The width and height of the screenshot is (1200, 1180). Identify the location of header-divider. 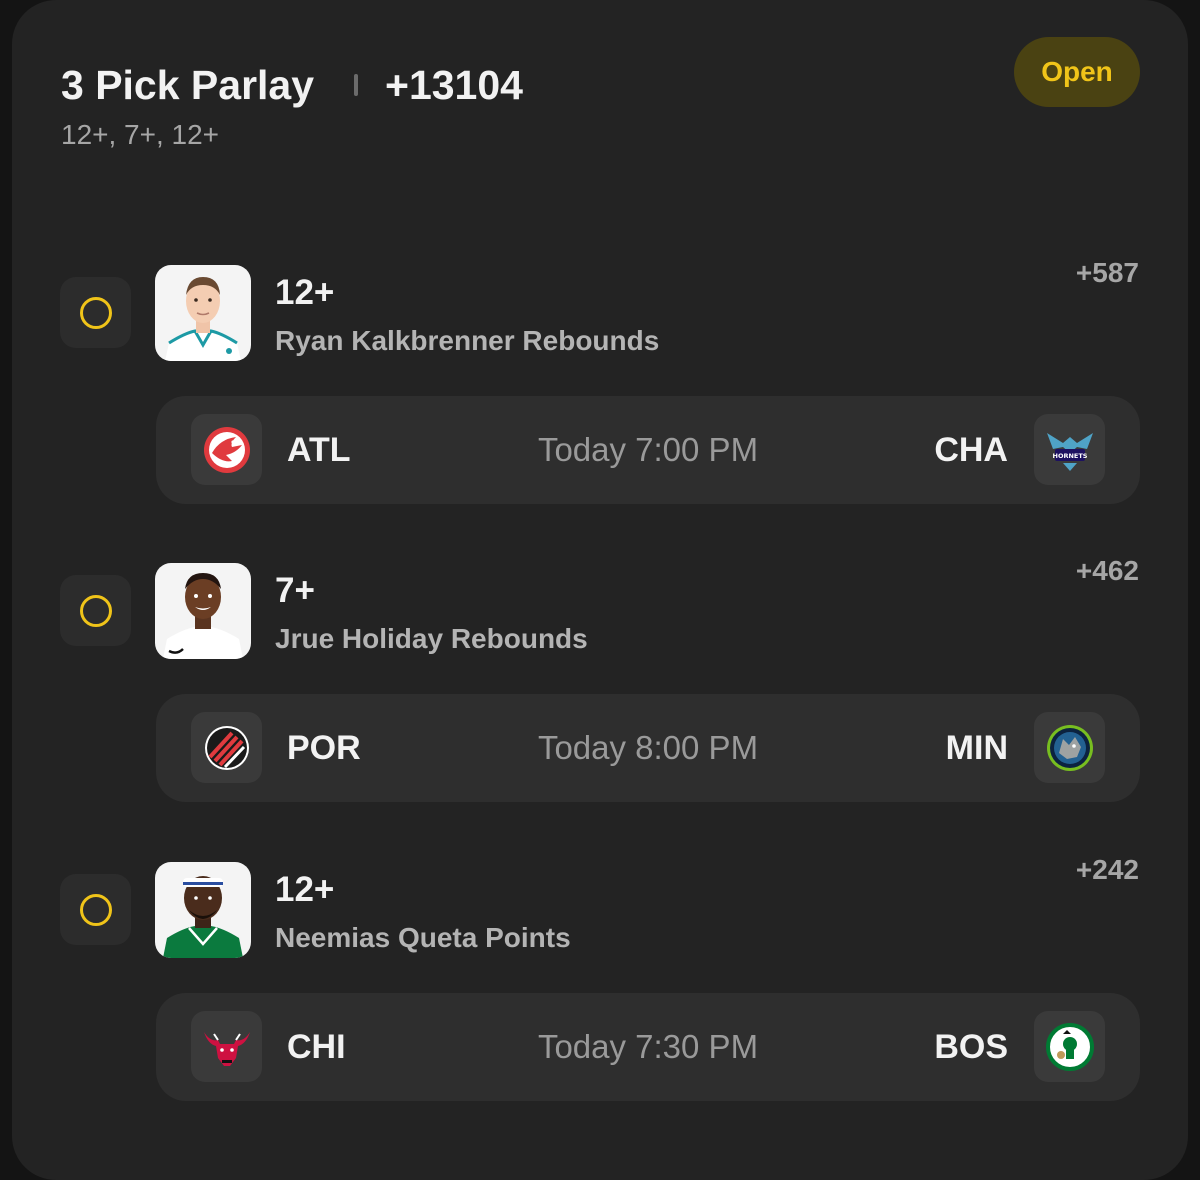
(356, 85).